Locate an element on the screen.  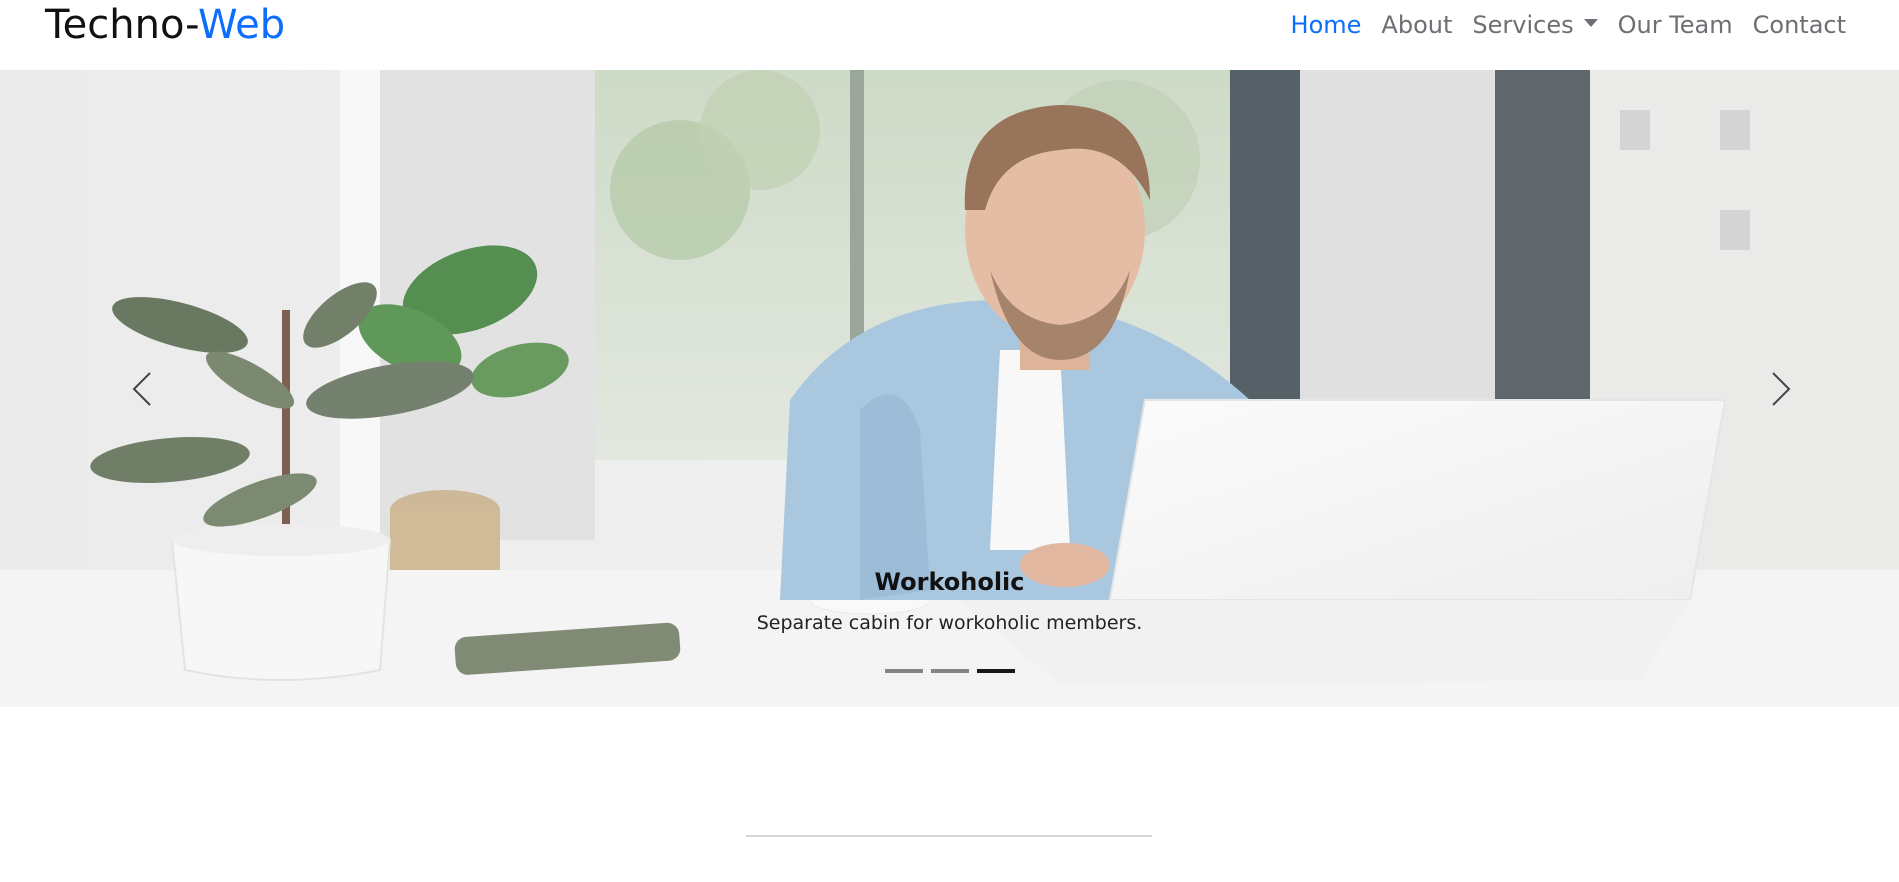
carousel-caption-text: Separate cabin for workoholic members. is located at coordinates (949, 623).